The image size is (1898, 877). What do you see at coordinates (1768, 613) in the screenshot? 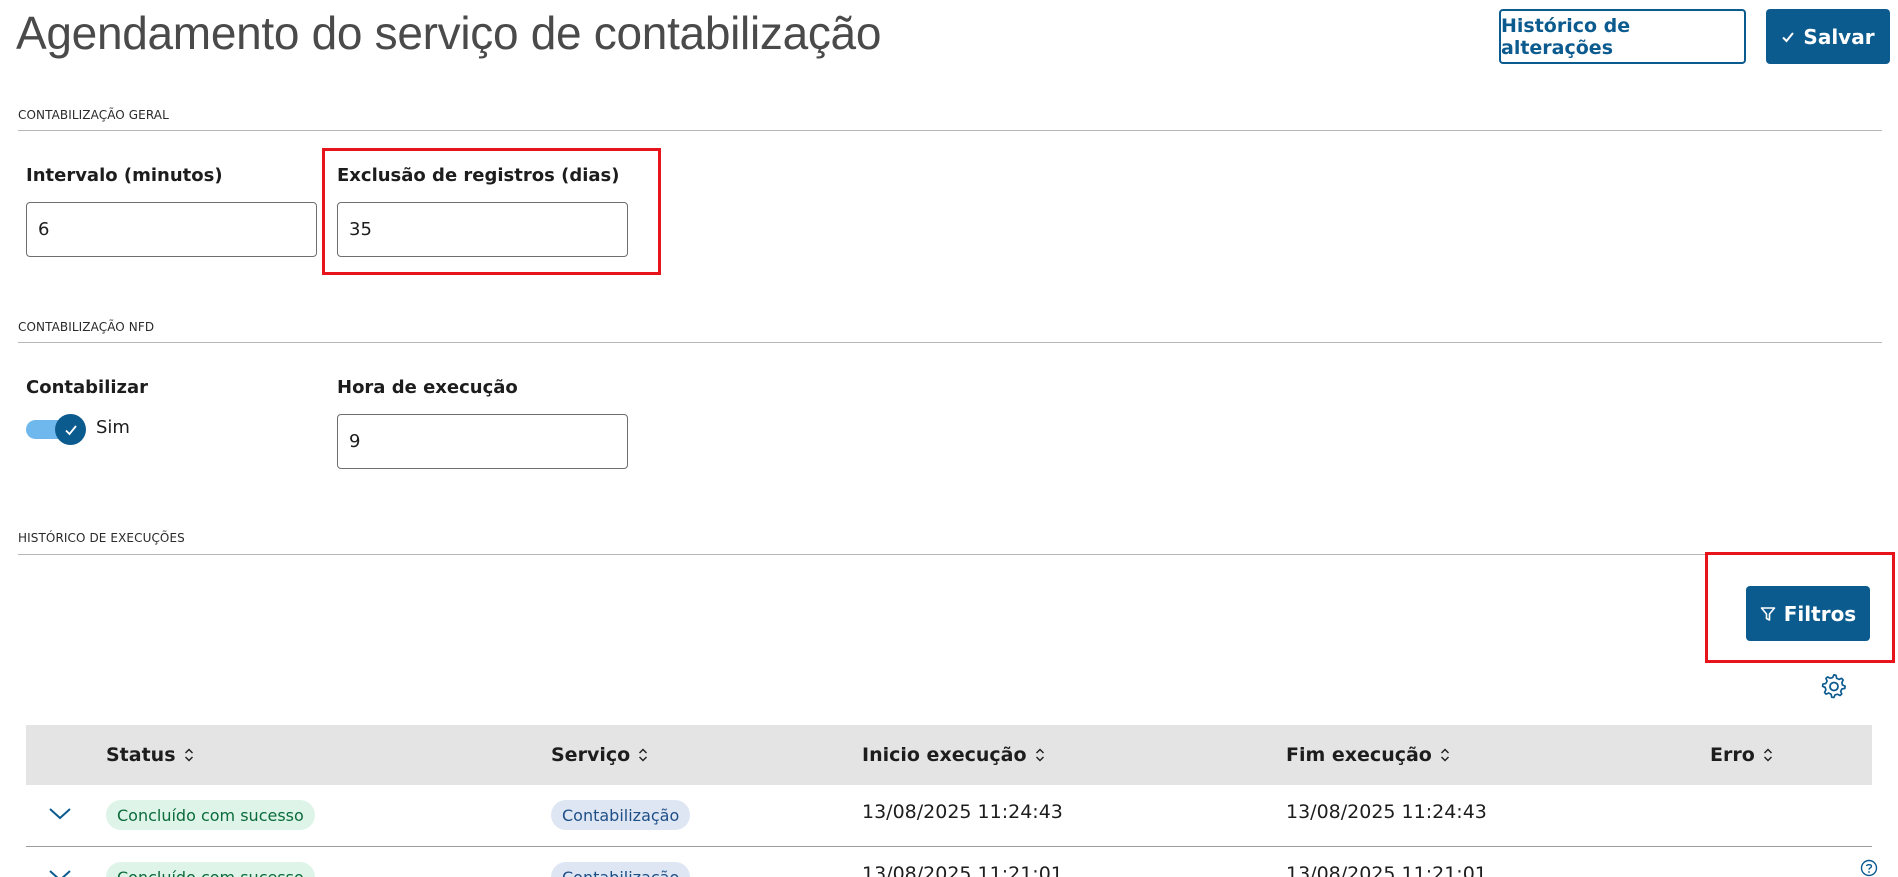
I see `filter-icon` at bounding box center [1768, 613].